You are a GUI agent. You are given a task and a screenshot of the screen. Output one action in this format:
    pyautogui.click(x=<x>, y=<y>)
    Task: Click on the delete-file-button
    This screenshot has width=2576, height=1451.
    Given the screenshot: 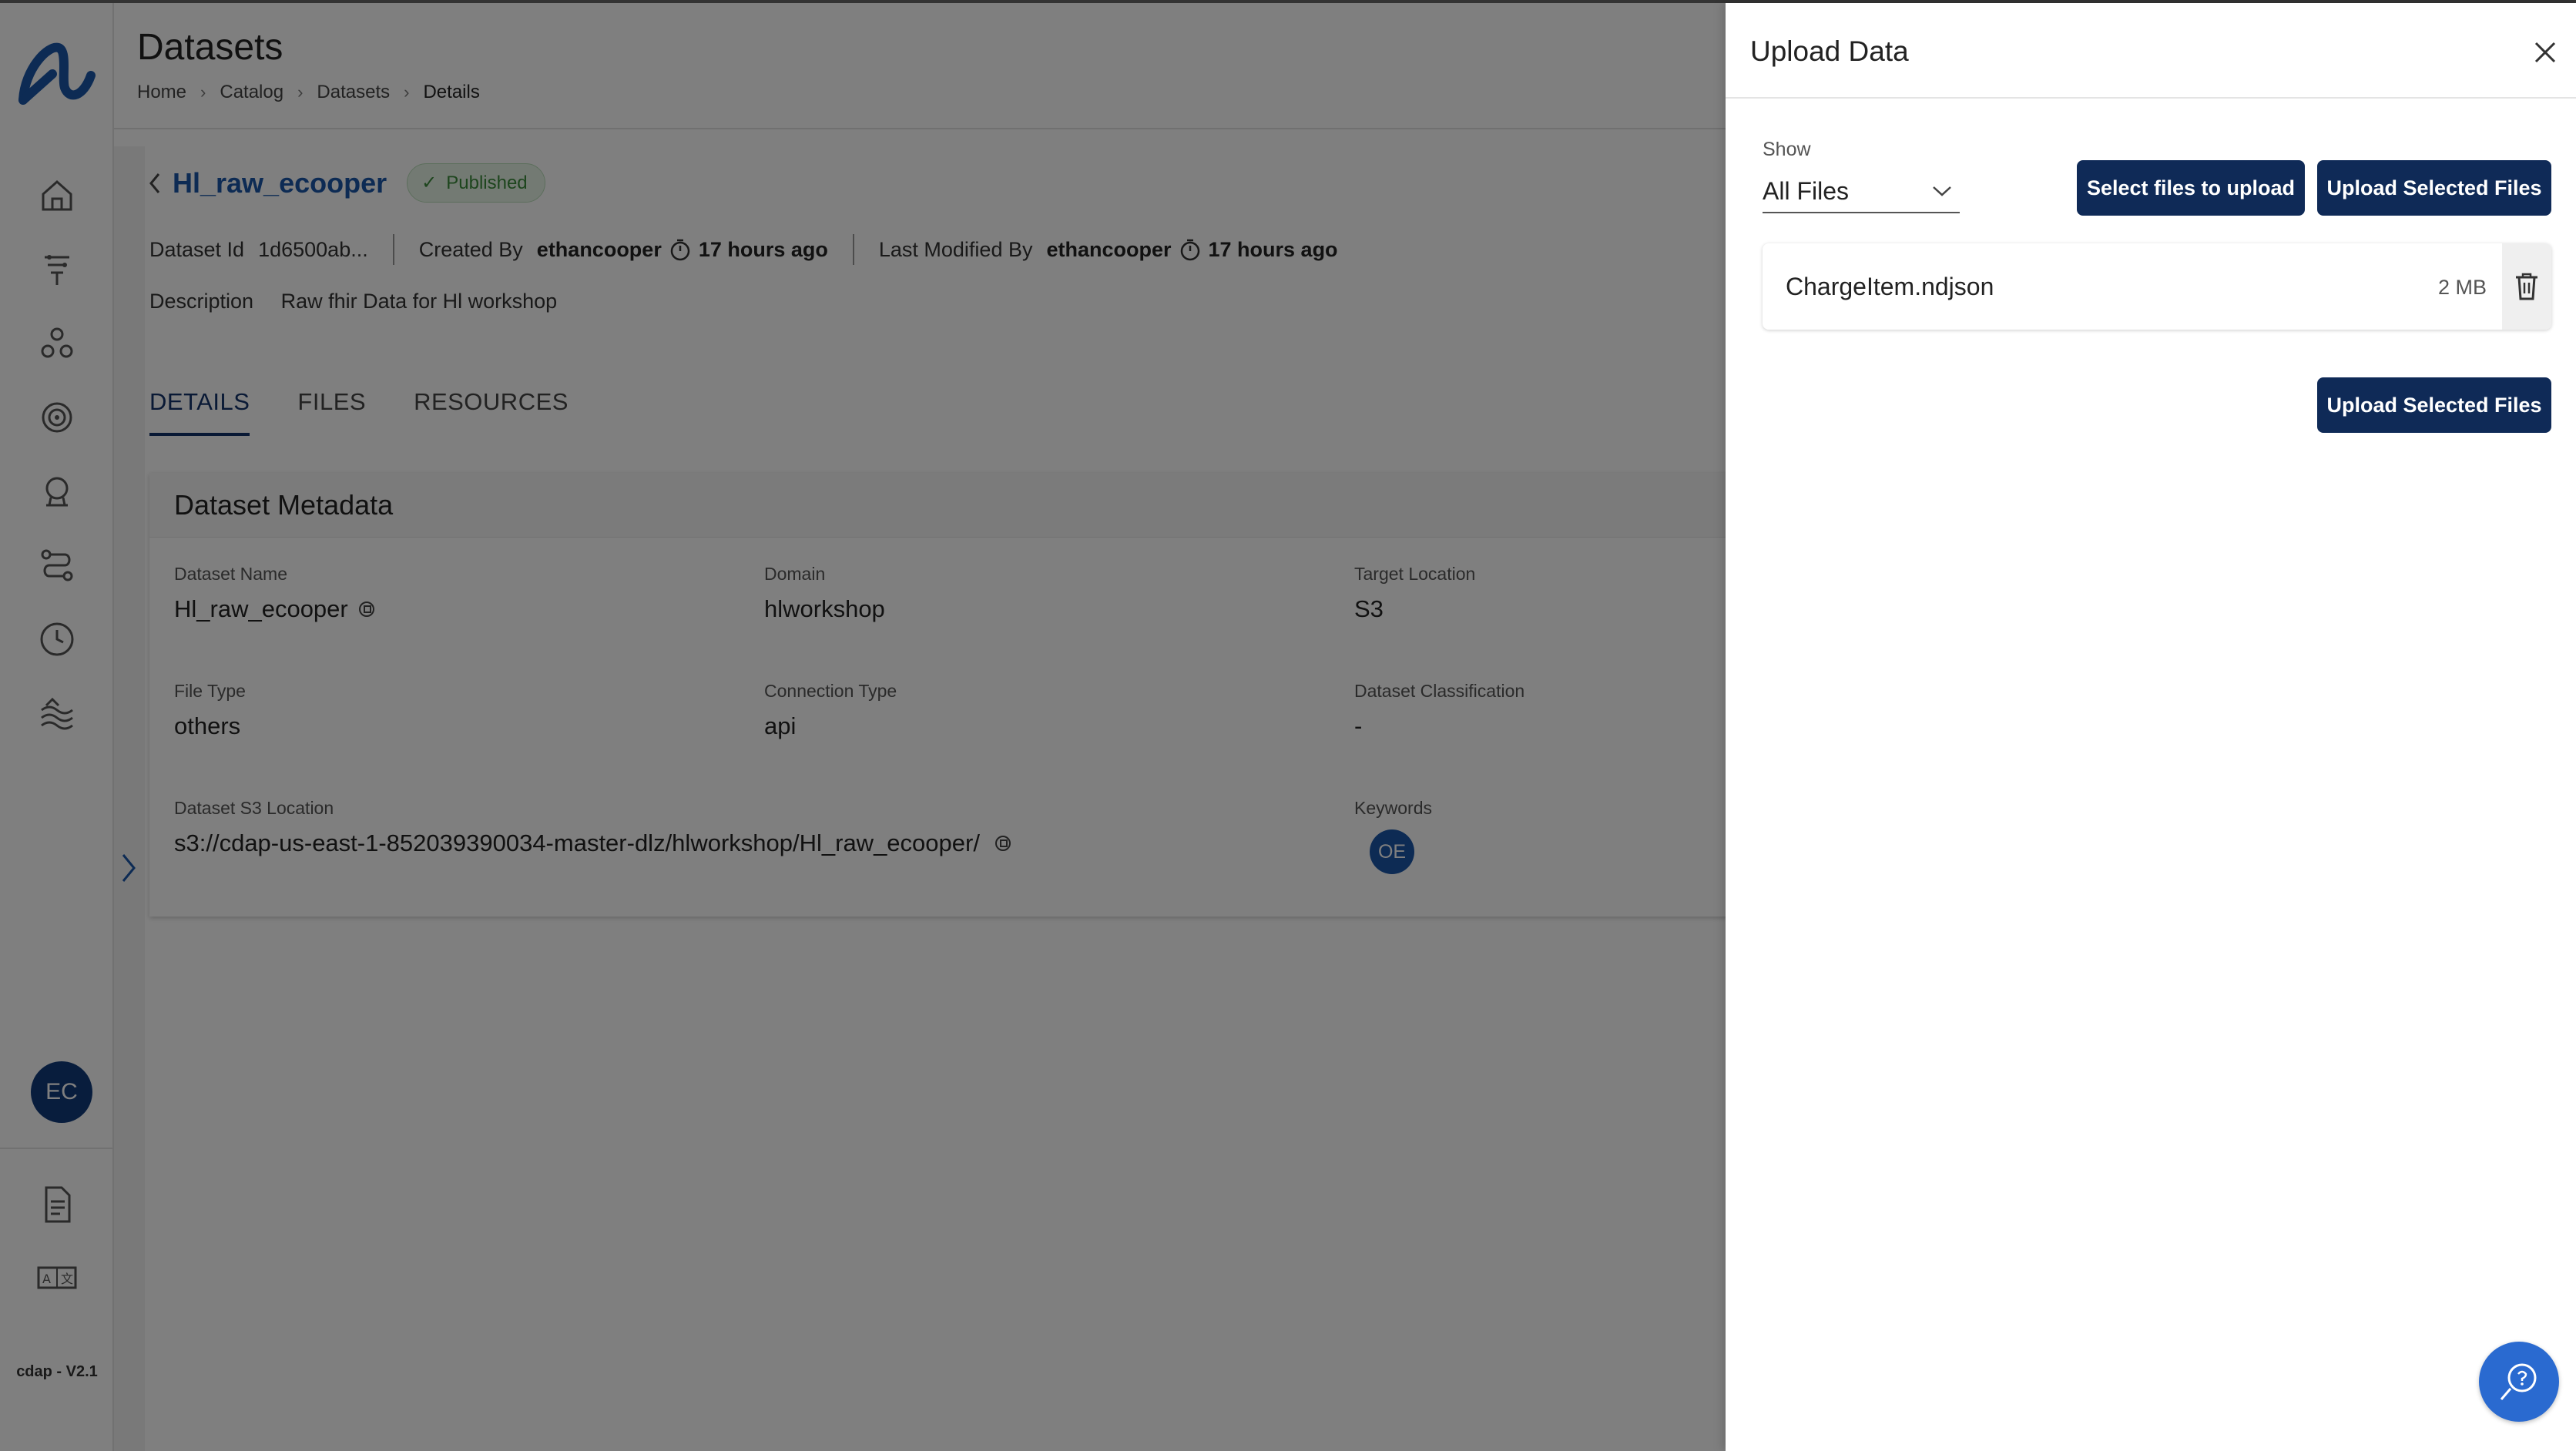 What is the action you would take?
    pyautogui.click(x=2526, y=286)
    